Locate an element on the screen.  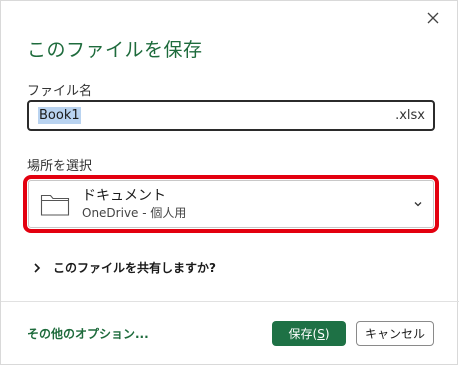
share-toggle: このファイルを共有しますか? is located at coordinates (123, 267).